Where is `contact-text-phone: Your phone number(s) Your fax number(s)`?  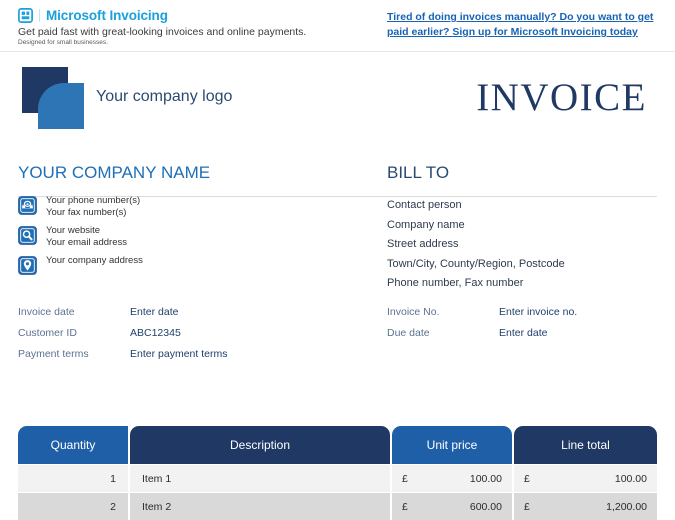 contact-text-phone: Your phone number(s) Your fax number(s) is located at coordinates (93, 206).